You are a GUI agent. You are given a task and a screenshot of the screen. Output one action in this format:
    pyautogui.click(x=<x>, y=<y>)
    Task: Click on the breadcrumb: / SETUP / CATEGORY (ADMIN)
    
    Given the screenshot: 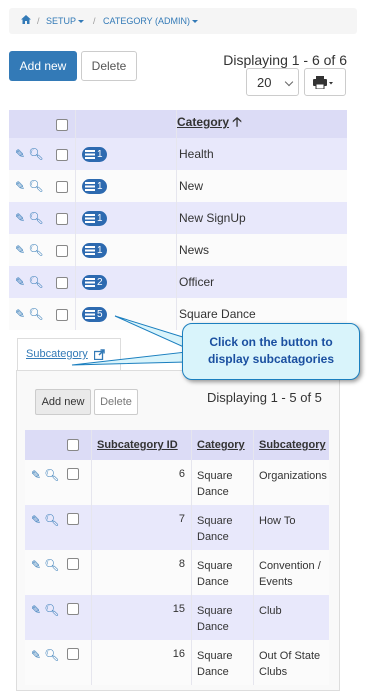 What is the action you would take?
    pyautogui.click(x=183, y=21)
    